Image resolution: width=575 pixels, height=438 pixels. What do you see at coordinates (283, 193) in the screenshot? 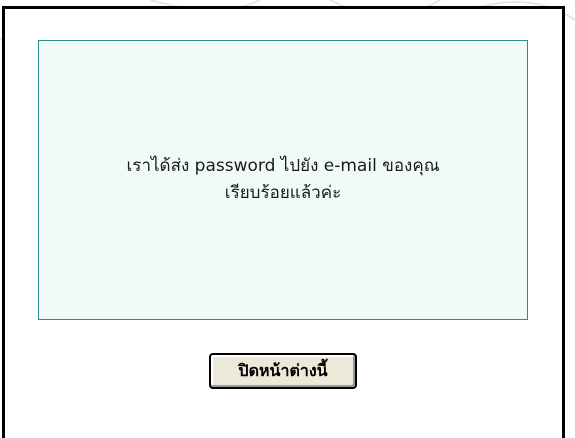
I see `message-text-line-2: เรียบร้อยแล้วค่ะ` at bounding box center [283, 193].